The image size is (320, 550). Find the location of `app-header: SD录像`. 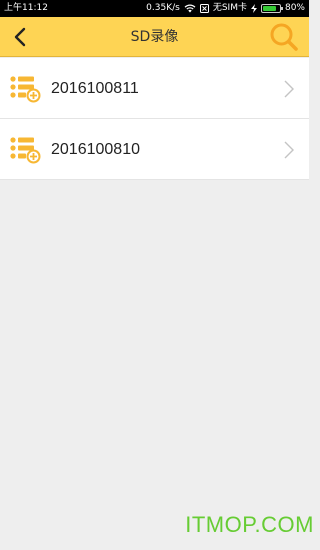

app-header: SD录像 is located at coordinates (154, 37).